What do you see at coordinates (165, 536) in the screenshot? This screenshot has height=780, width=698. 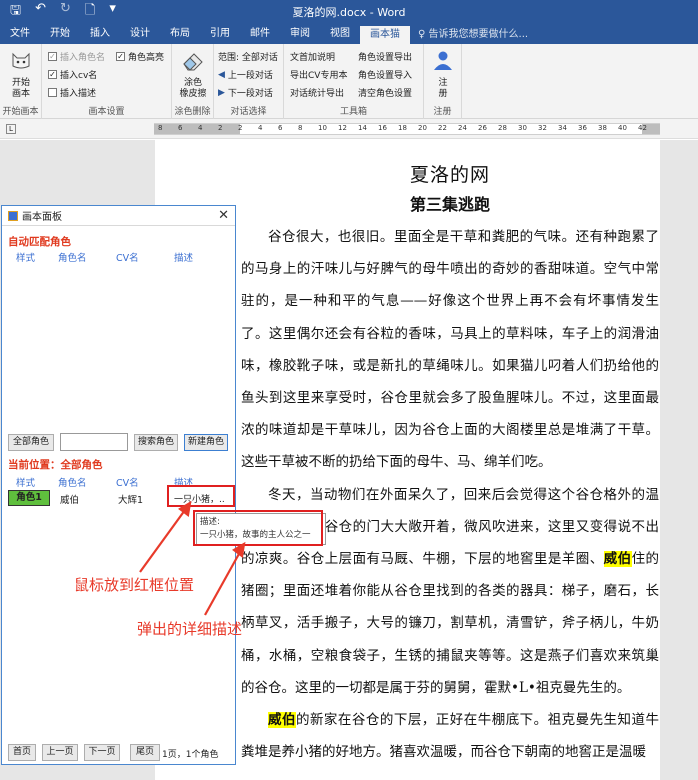 I see `arrow-to-desc-cell` at bounding box center [165, 536].